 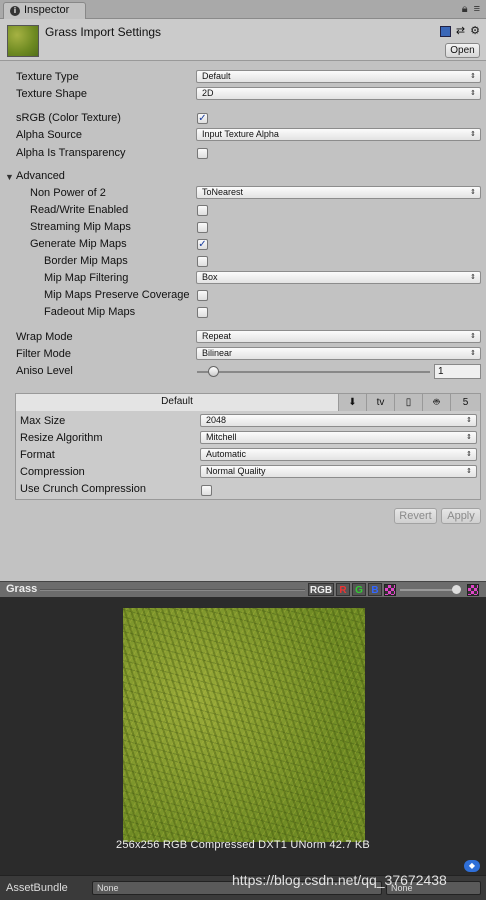 What do you see at coordinates (202, 261) in the screenshot?
I see `border-mip-checkbox` at bounding box center [202, 261].